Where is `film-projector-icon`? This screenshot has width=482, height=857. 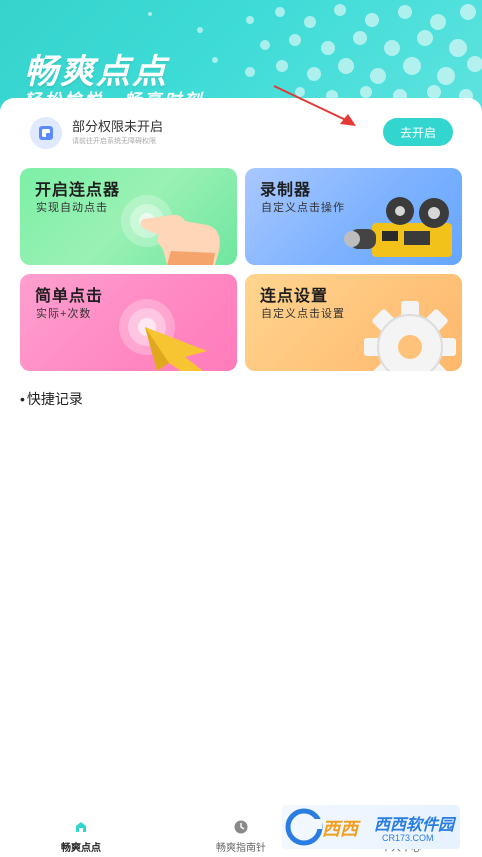
film-projector-icon is located at coordinates (398, 227).